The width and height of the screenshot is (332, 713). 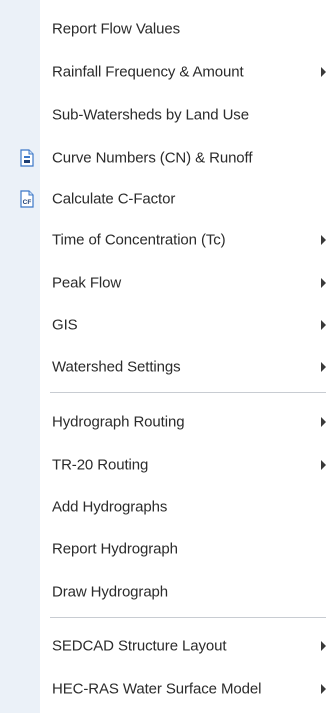 I want to click on menu-item-label: GIS, so click(x=65, y=325).